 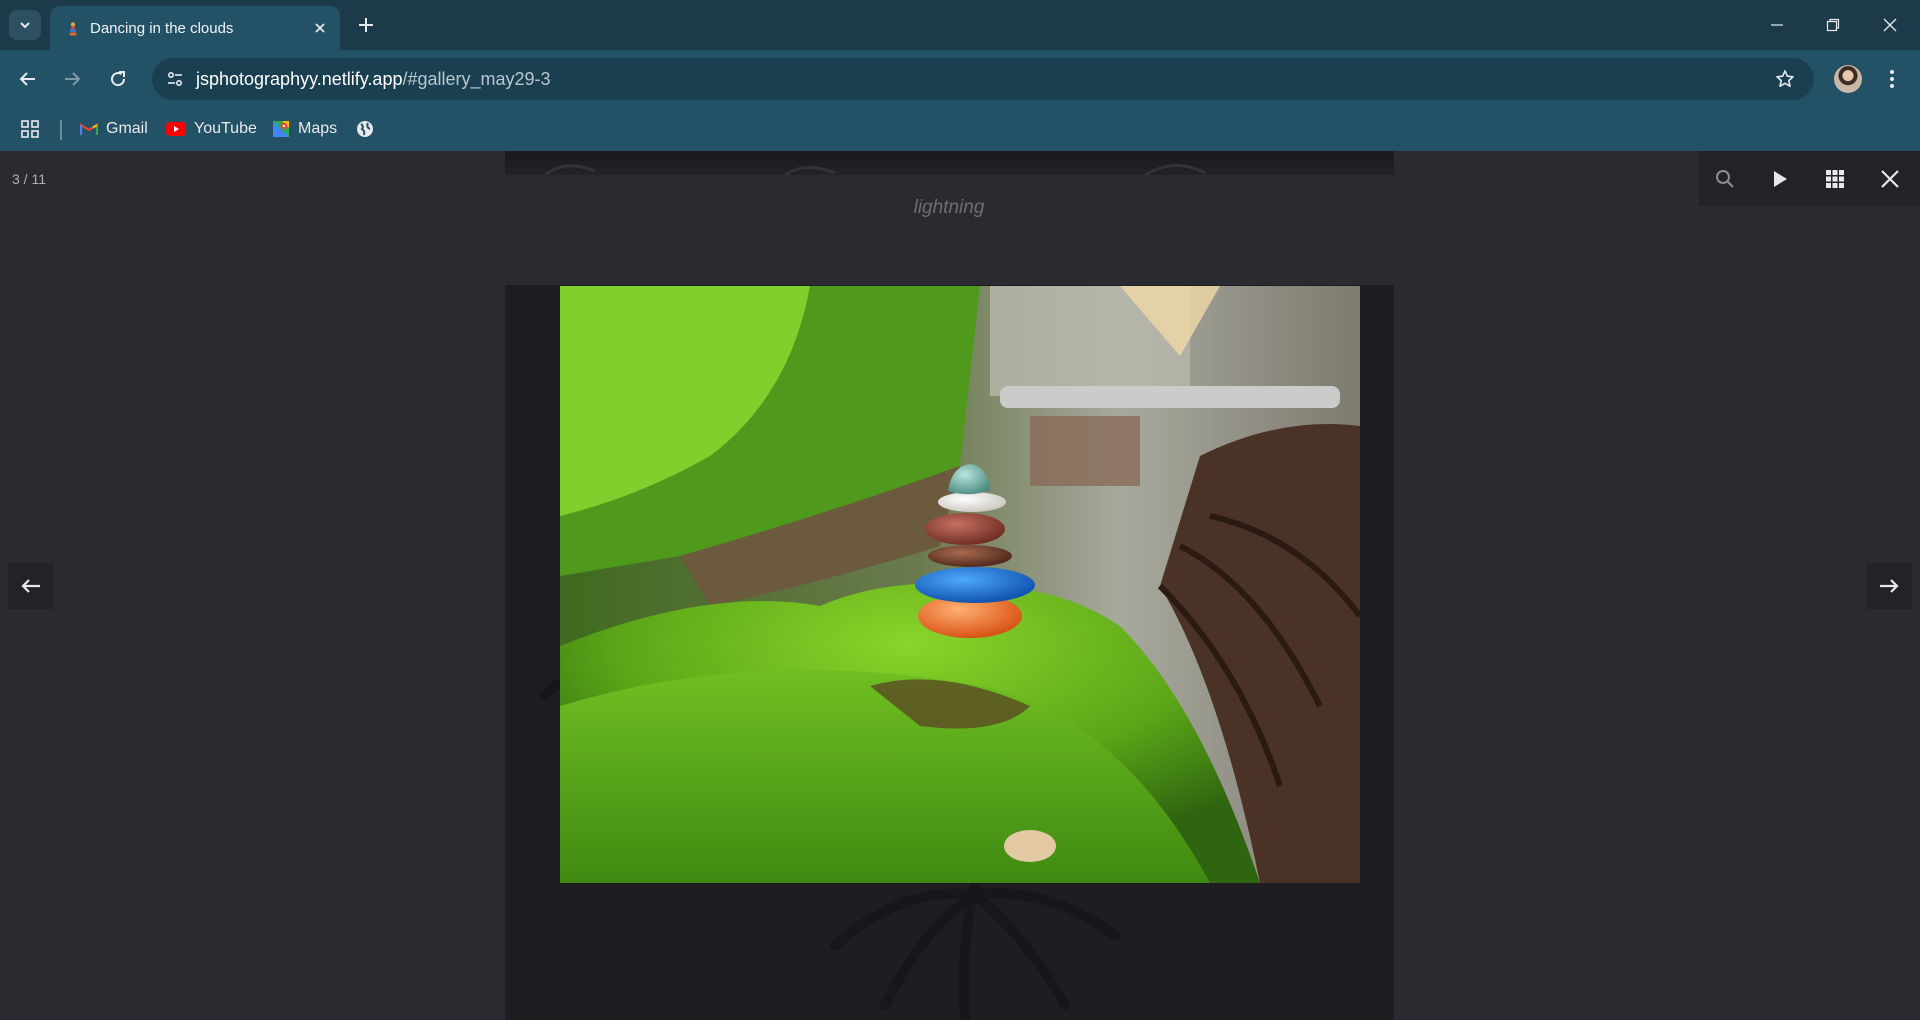 What do you see at coordinates (162, 28) in the screenshot?
I see `tab-title: Dancing in the clouds` at bounding box center [162, 28].